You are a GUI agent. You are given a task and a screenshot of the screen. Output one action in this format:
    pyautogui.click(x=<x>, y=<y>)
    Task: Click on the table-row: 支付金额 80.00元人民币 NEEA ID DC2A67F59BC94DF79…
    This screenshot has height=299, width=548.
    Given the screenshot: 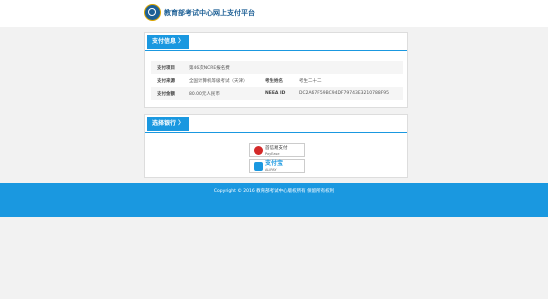 What is the action you would take?
    pyautogui.click(x=277, y=93)
    